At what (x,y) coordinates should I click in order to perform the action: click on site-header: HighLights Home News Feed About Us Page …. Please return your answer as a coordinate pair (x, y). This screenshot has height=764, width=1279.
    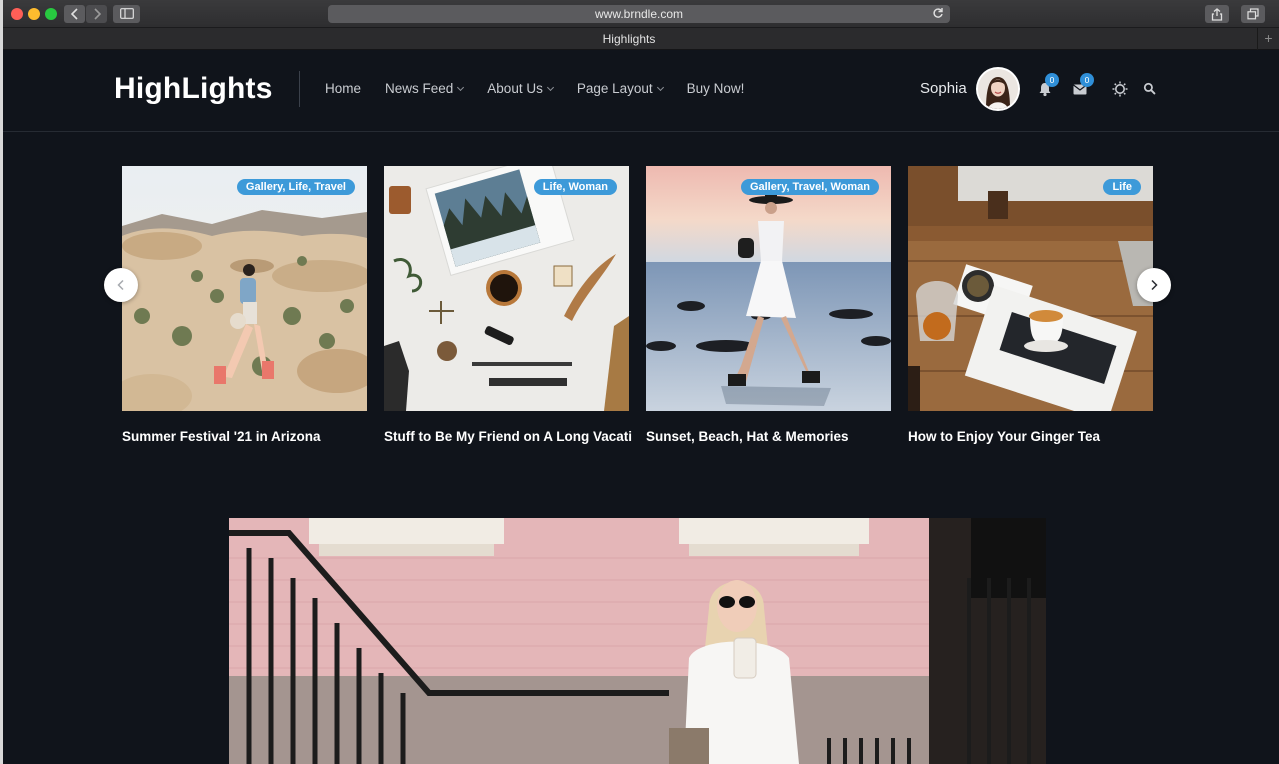
    Looking at the image, I should click on (641, 91).